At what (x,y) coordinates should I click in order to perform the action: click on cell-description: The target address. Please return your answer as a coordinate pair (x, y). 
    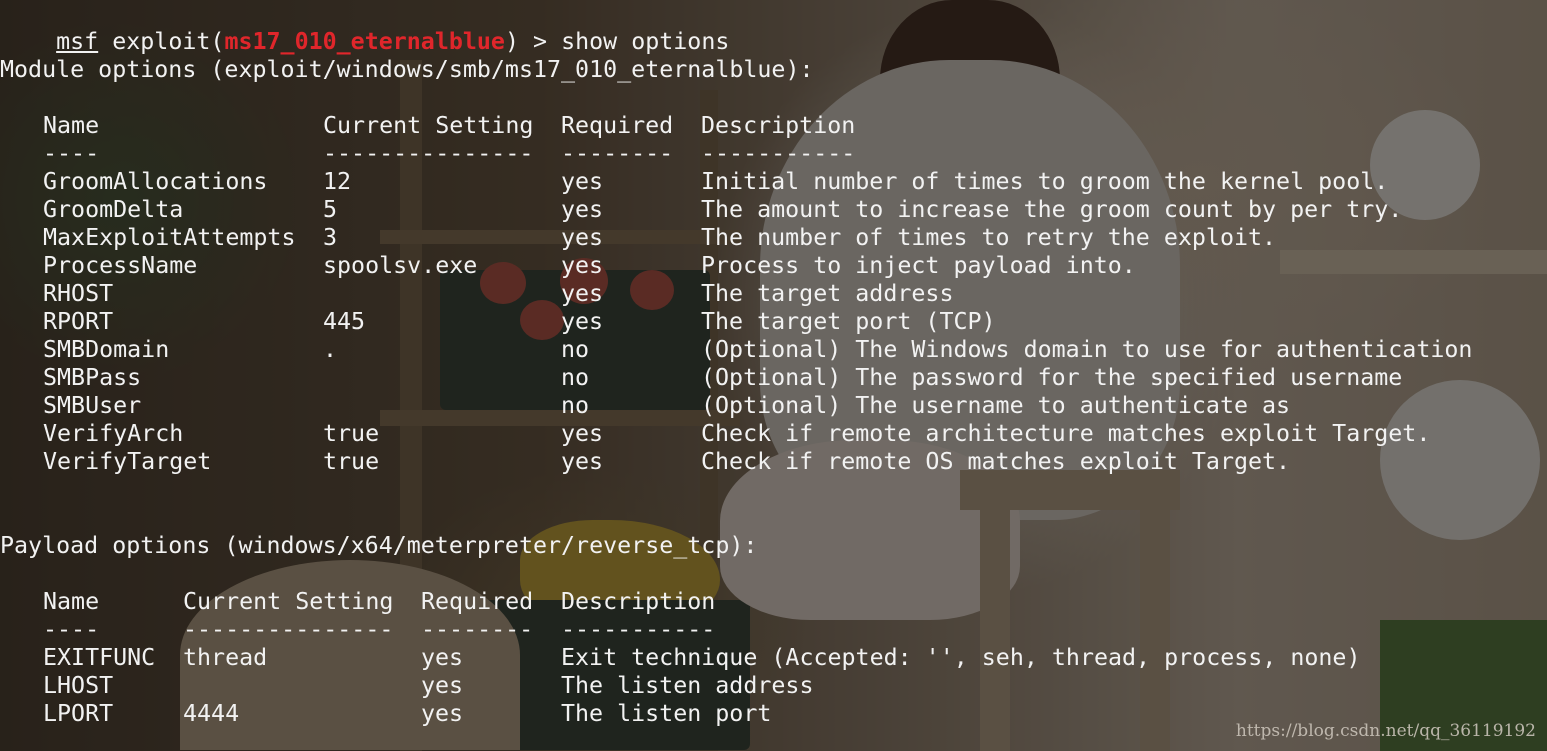
    Looking at the image, I should click on (827, 293).